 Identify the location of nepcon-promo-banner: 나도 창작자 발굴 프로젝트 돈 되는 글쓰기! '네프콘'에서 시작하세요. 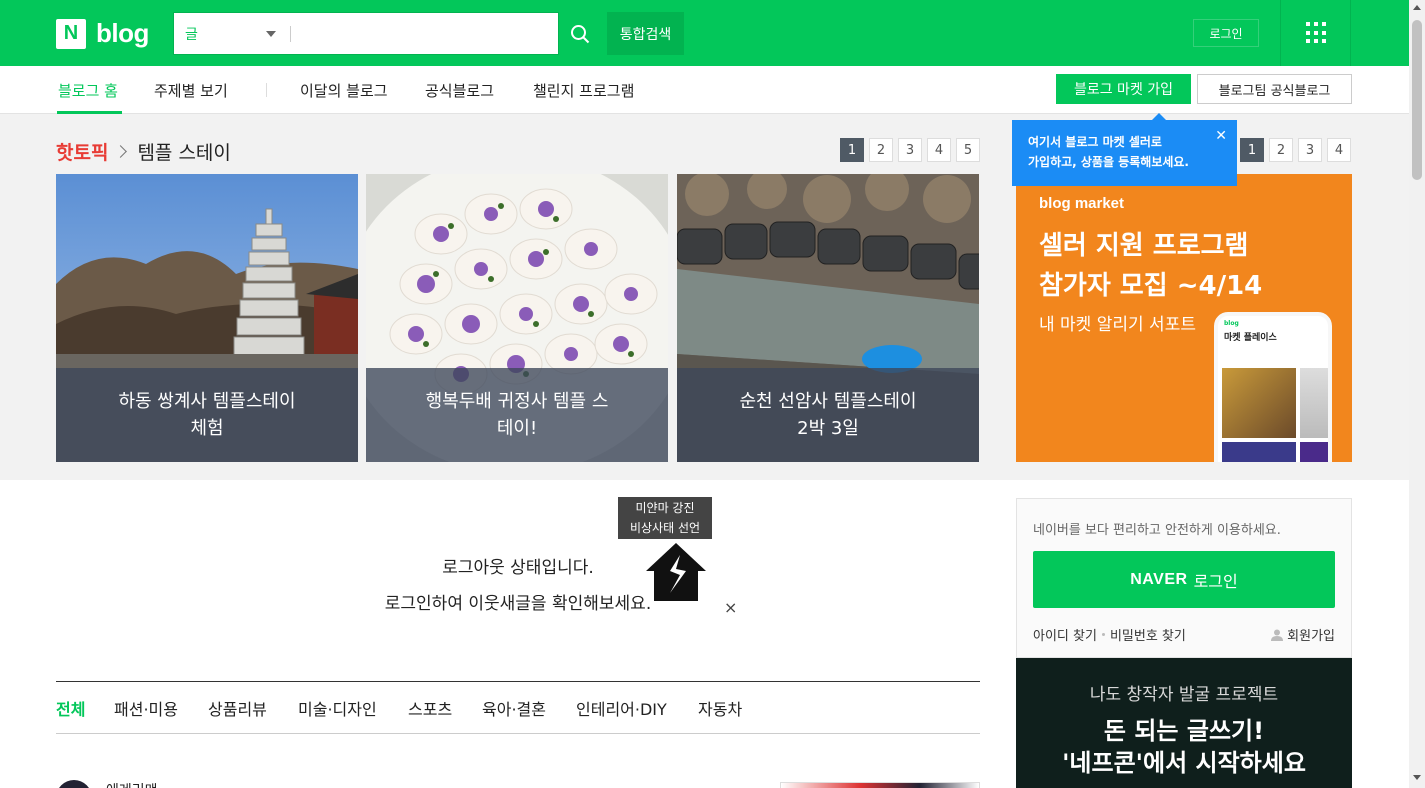
(1184, 723).